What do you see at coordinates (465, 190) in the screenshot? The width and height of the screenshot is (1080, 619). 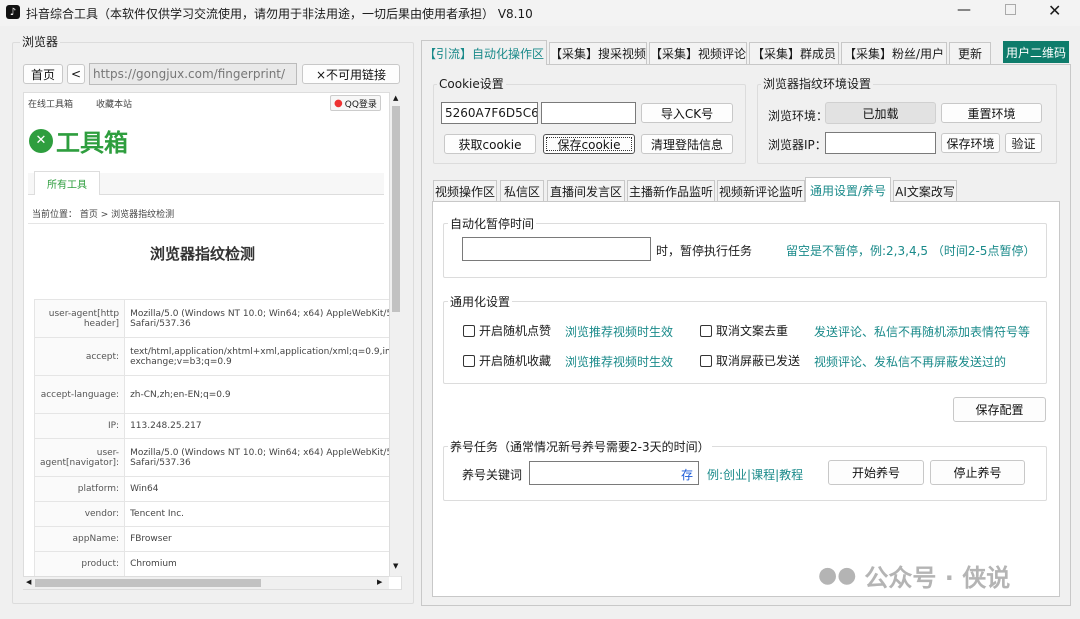 I see `subtab-video-ops: 视频操作区` at bounding box center [465, 190].